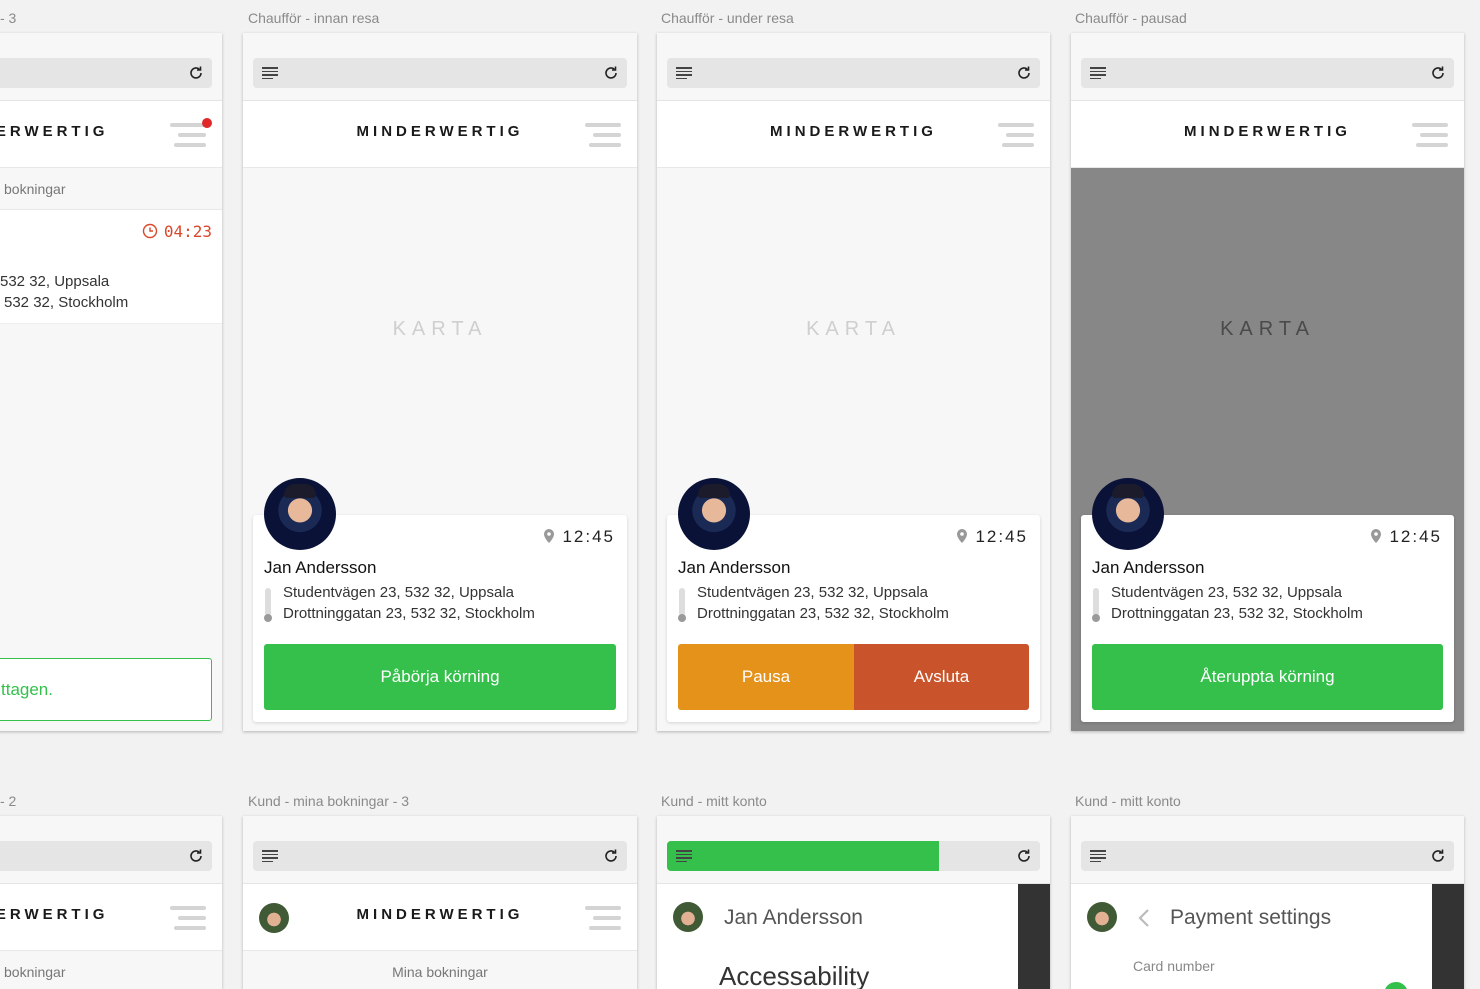  Describe the element at coordinates (794, 975) in the screenshot. I see `section-accessability: Accessability` at that location.